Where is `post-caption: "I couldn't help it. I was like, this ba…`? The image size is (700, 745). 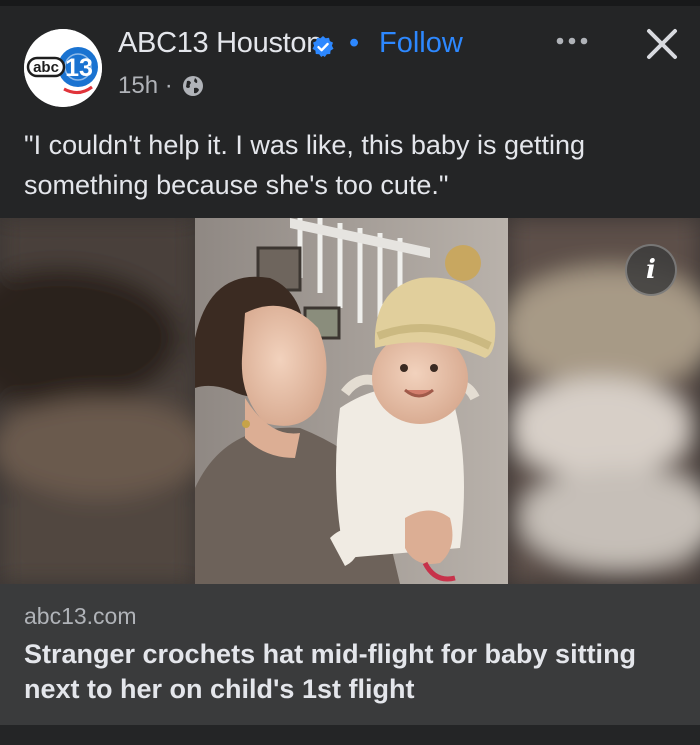 post-caption: "I couldn't help it. I was like, this ba… is located at coordinates (305, 165).